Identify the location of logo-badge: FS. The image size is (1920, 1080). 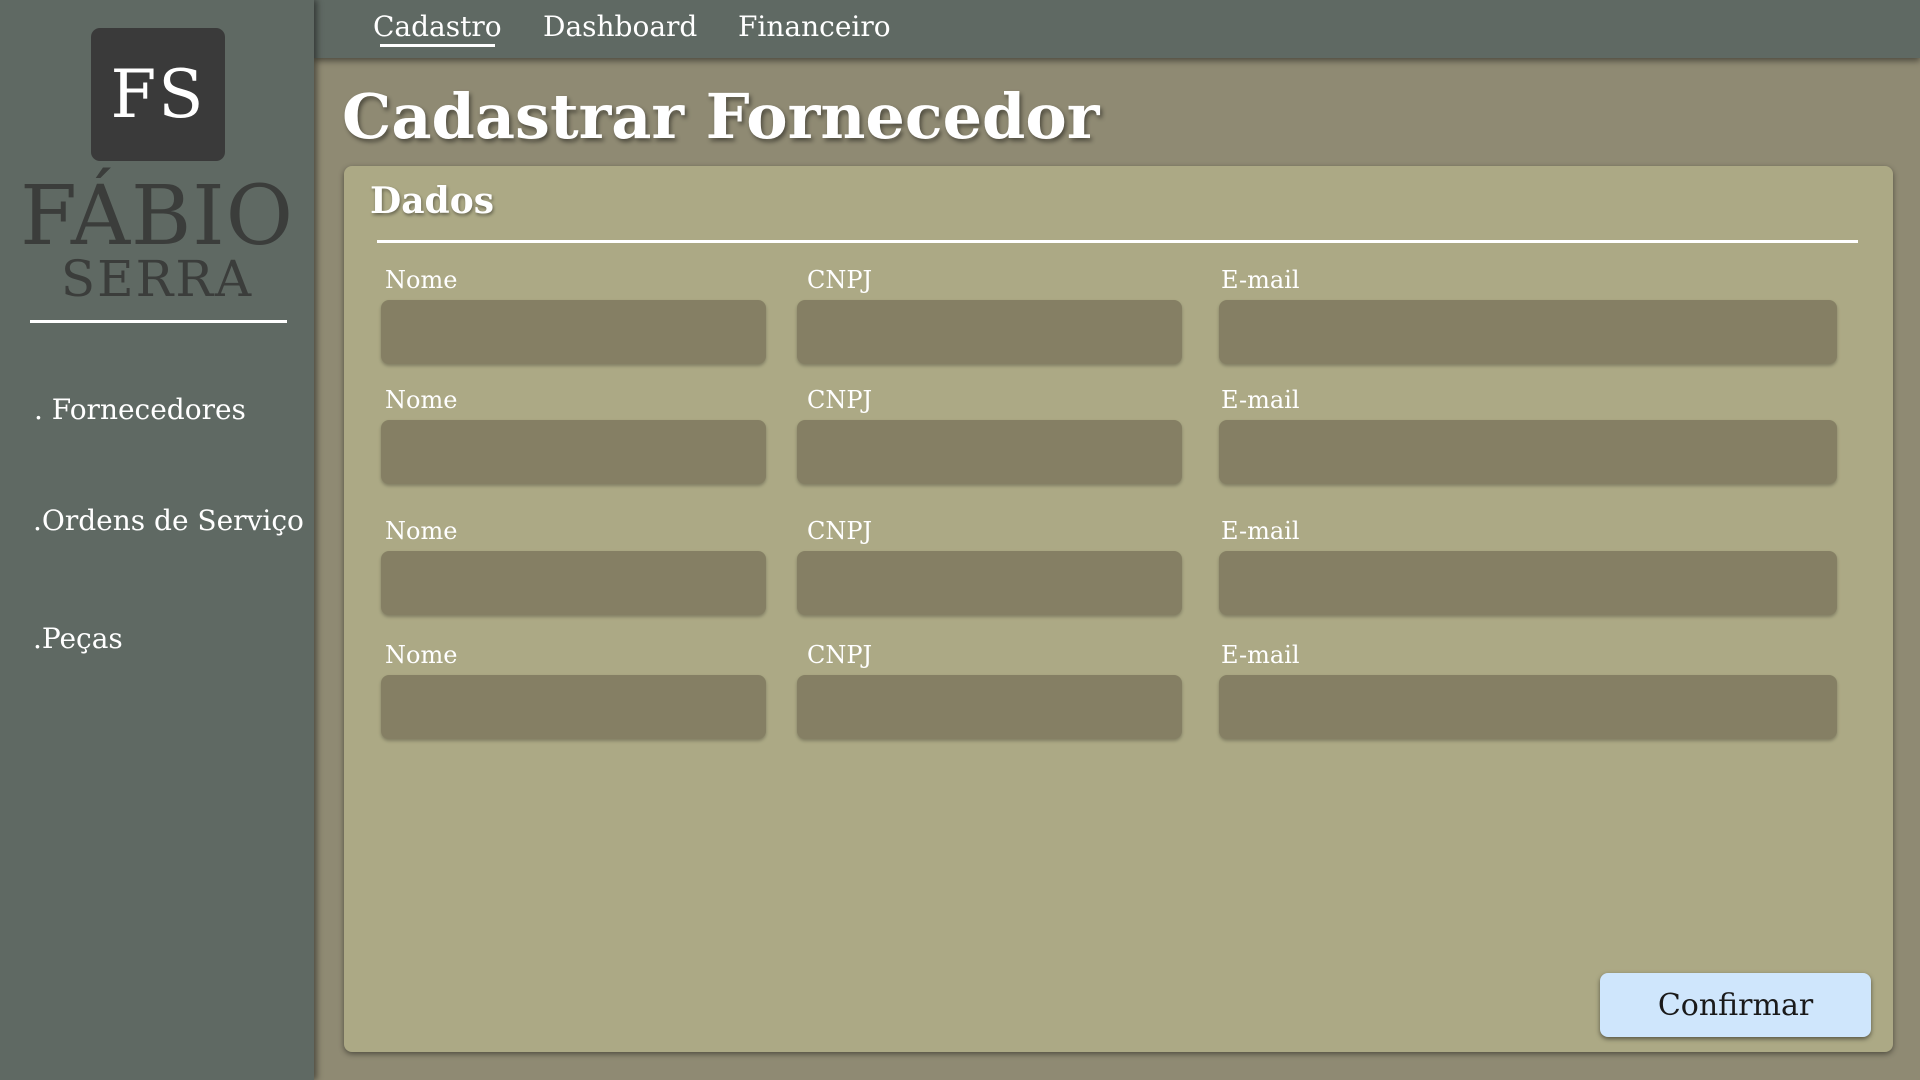
(158, 94).